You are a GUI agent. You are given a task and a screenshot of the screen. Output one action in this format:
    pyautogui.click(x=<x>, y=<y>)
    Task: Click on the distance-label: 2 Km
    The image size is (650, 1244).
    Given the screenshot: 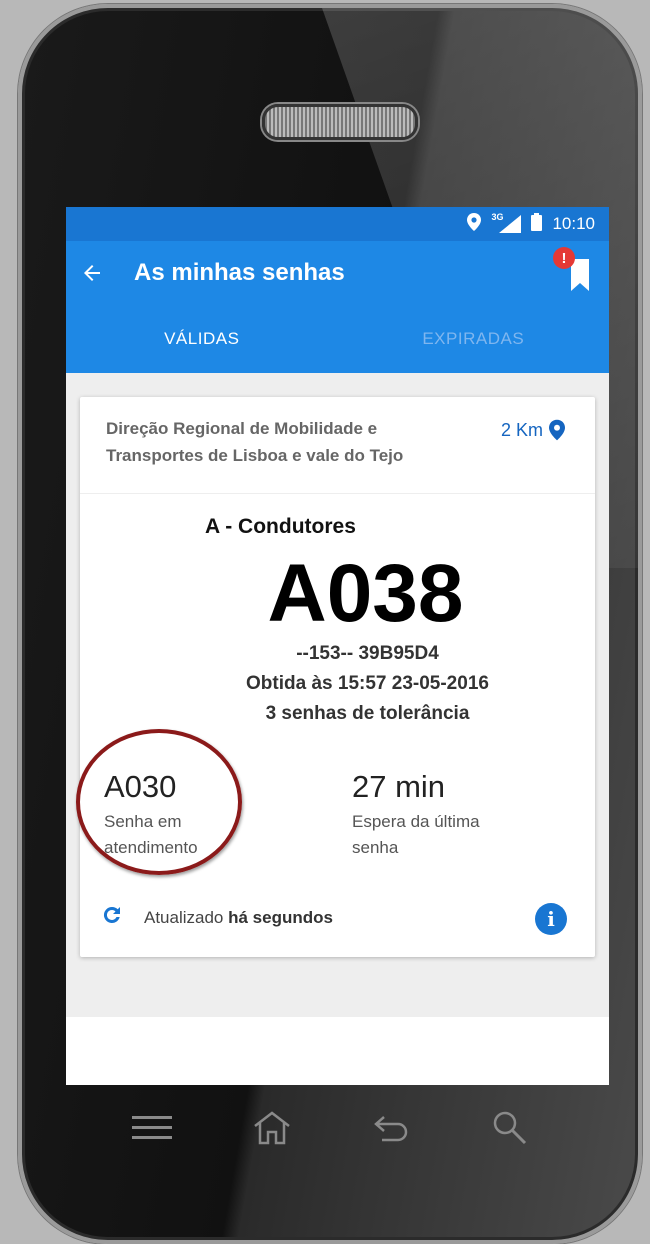 What is the action you would take?
    pyautogui.click(x=521, y=429)
    